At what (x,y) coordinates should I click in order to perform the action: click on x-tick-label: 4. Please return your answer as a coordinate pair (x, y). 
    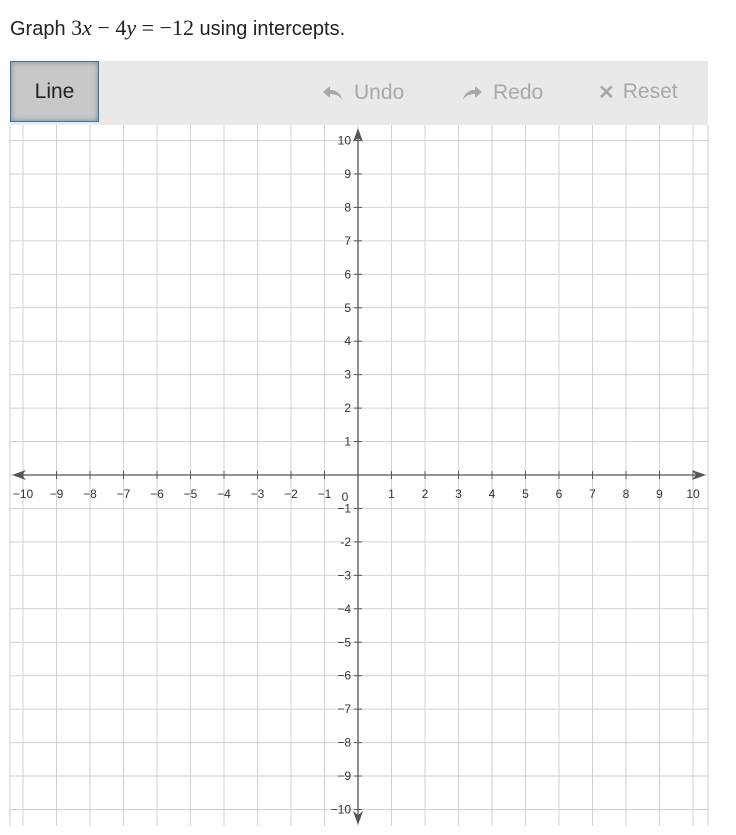
    Looking at the image, I should click on (492, 494).